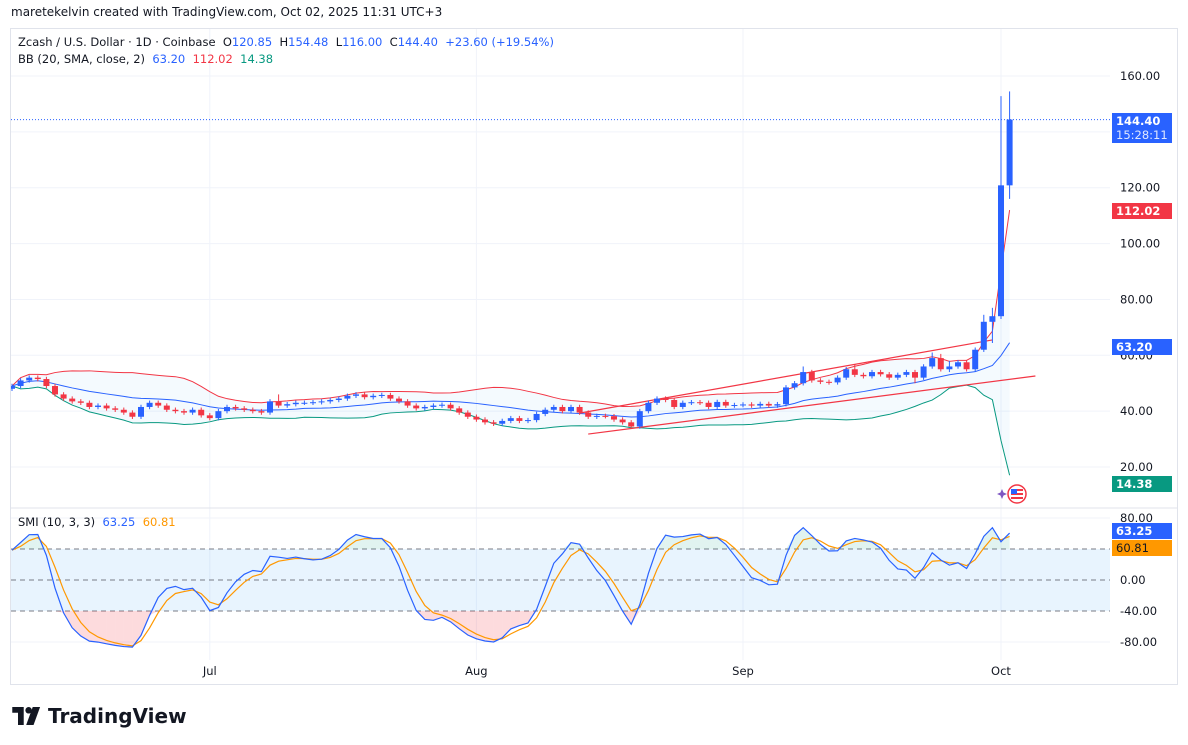 Image resolution: width=1188 pixels, height=745 pixels. Describe the element at coordinates (117, 42) in the screenshot. I see `symbol-label: Zcash / U.S. Dollar · 1D · Coinbase` at that location.